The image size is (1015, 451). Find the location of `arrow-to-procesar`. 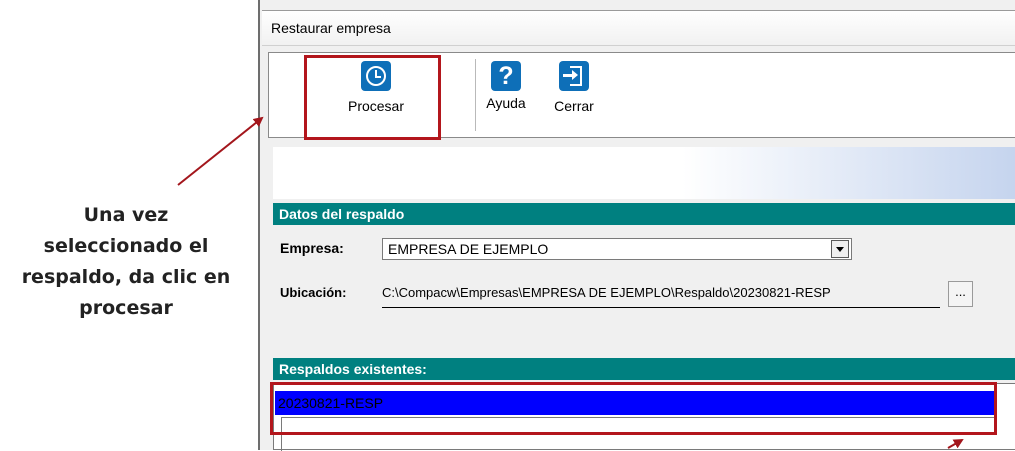

arrow-to-procesar is located at coordinates (220, 151).